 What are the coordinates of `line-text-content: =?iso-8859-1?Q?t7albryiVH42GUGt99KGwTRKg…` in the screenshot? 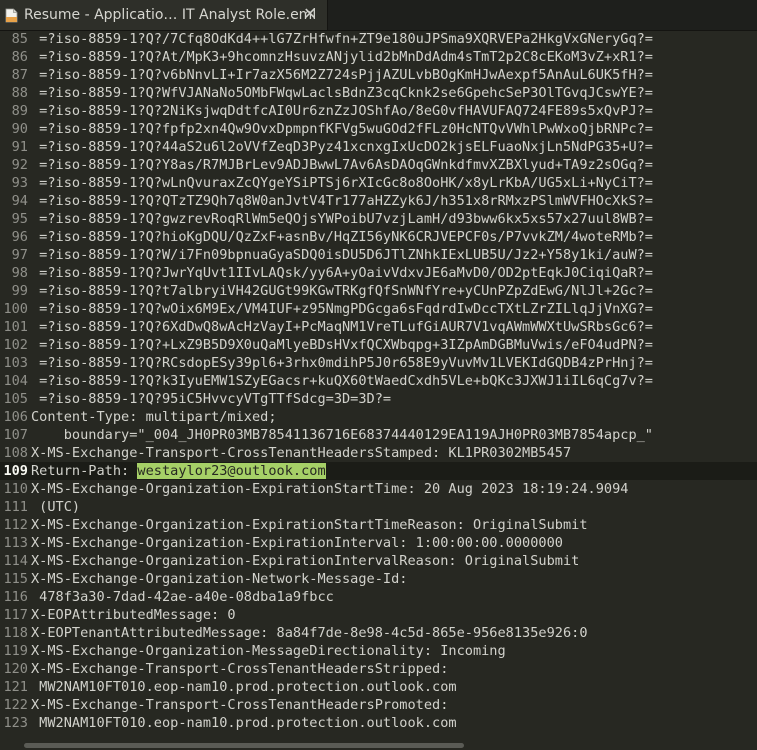 It's located at (342, 291).